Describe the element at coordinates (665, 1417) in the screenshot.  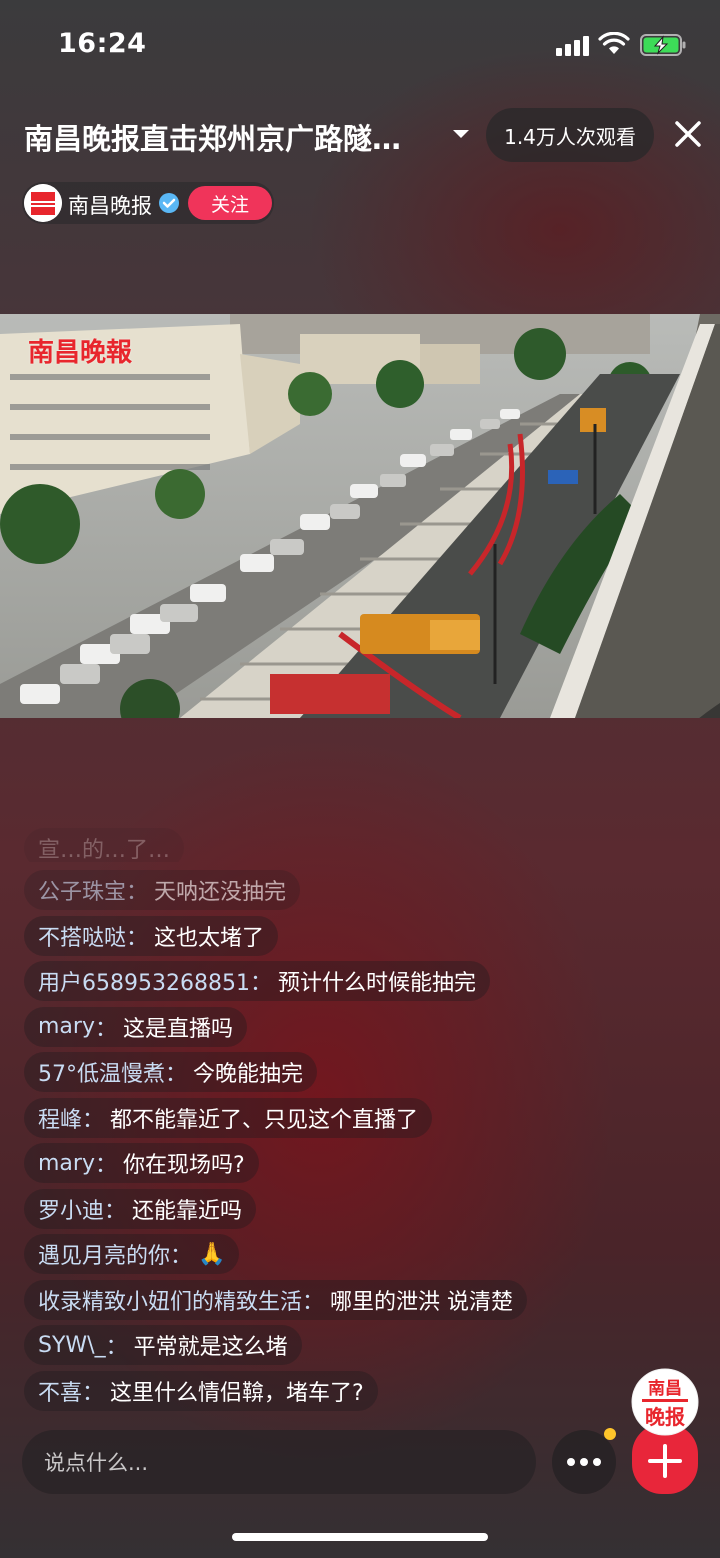
I see `badge-text-line2: 晚报` at that location.